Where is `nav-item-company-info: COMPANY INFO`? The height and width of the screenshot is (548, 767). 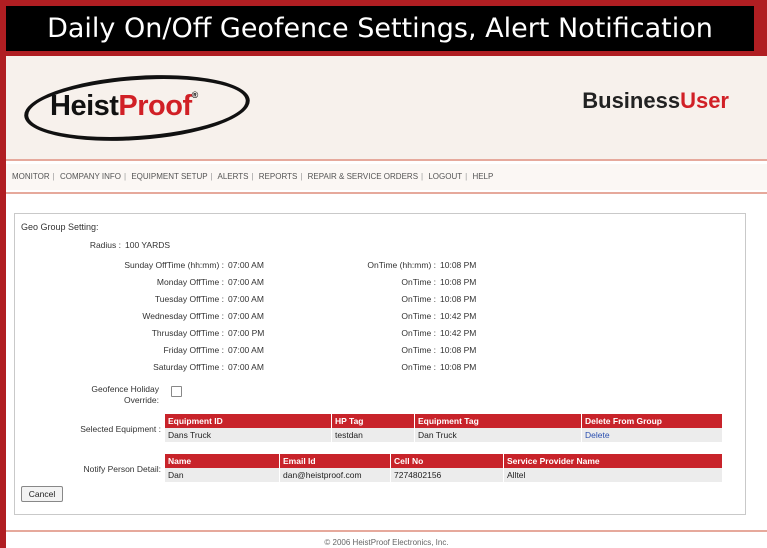
nav-item-company-info: COMPANY INFO is located at coordinates (90, 176).